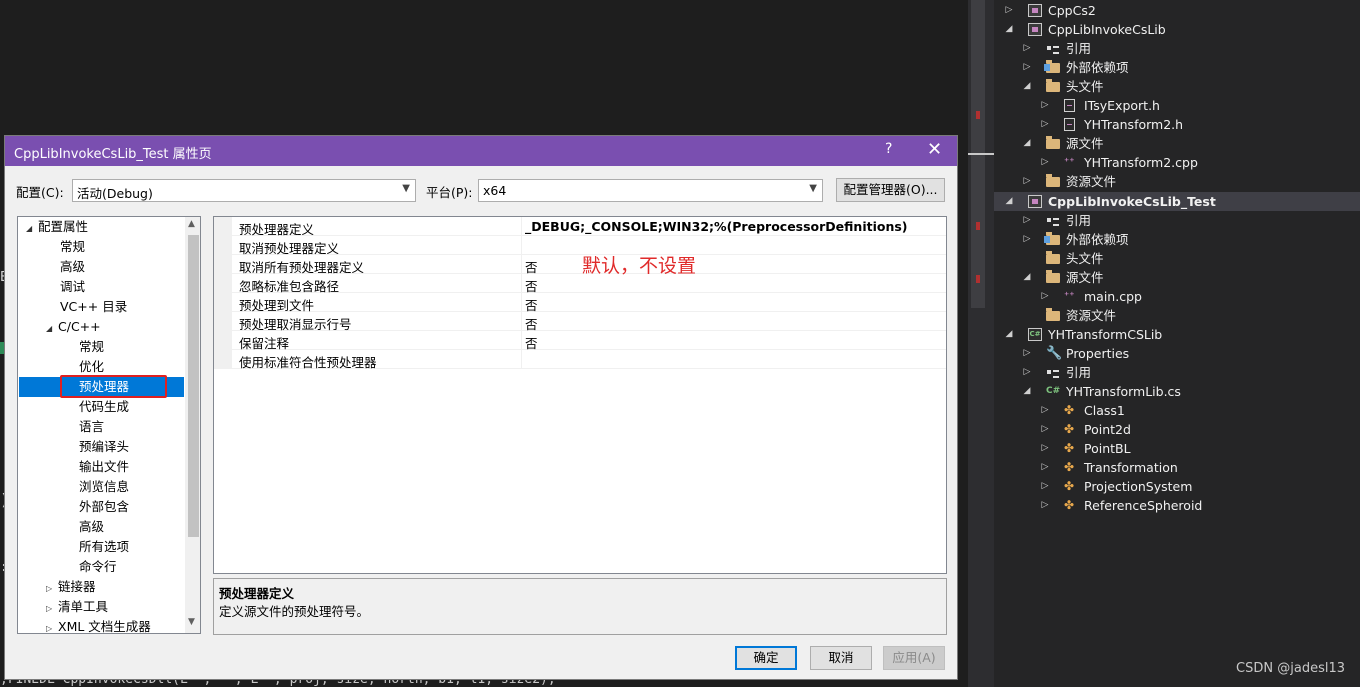 The height and width of the screenshot is (687, 1360). What do you see at coordinates (1177, 29) in the screenshot?
I see `solution-tree-item: ◢ CppLibInvokeCsLib` at bounding box center [1177, 29].